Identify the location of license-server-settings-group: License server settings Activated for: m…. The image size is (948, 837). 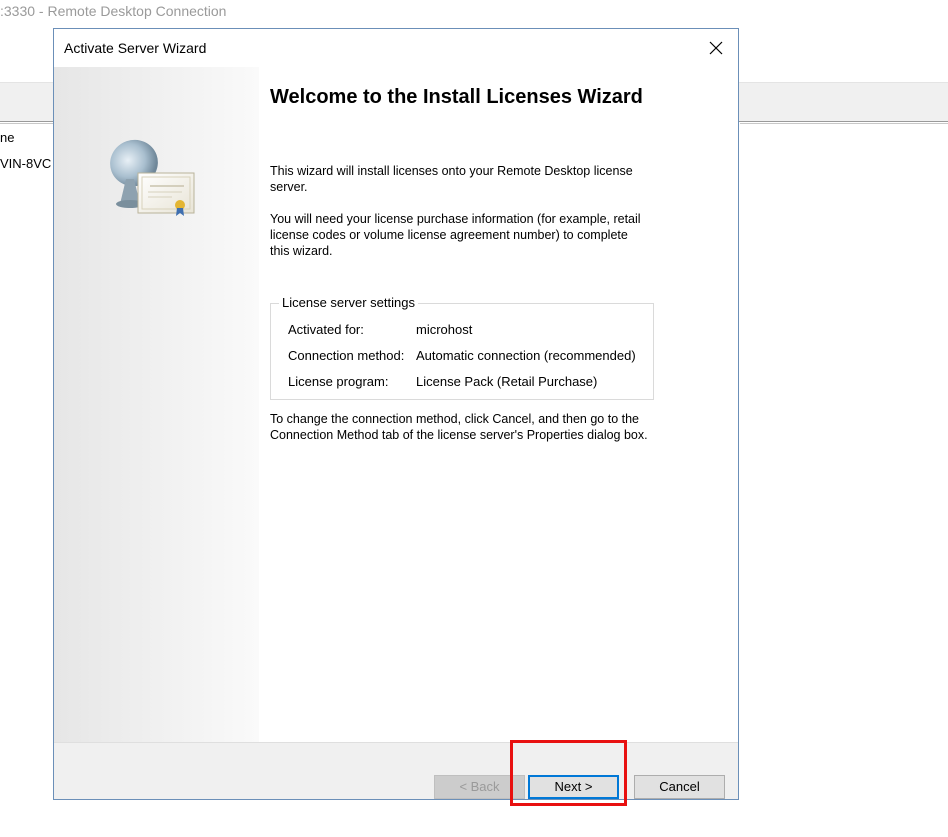
(462, 347).